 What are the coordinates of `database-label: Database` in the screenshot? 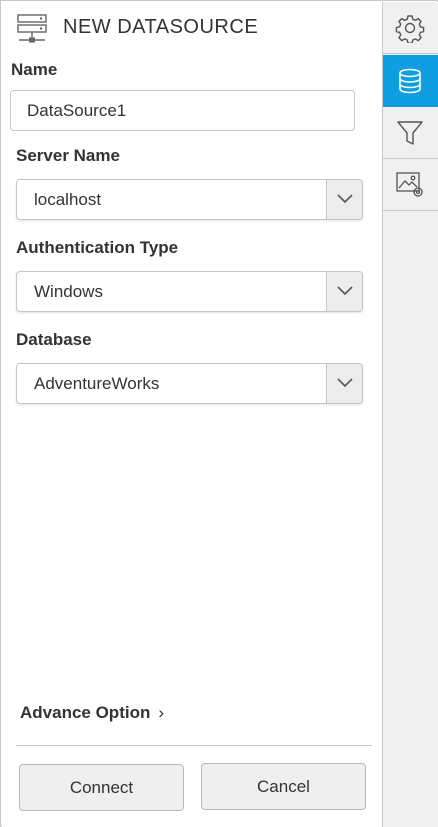 It's located at (54, 339).